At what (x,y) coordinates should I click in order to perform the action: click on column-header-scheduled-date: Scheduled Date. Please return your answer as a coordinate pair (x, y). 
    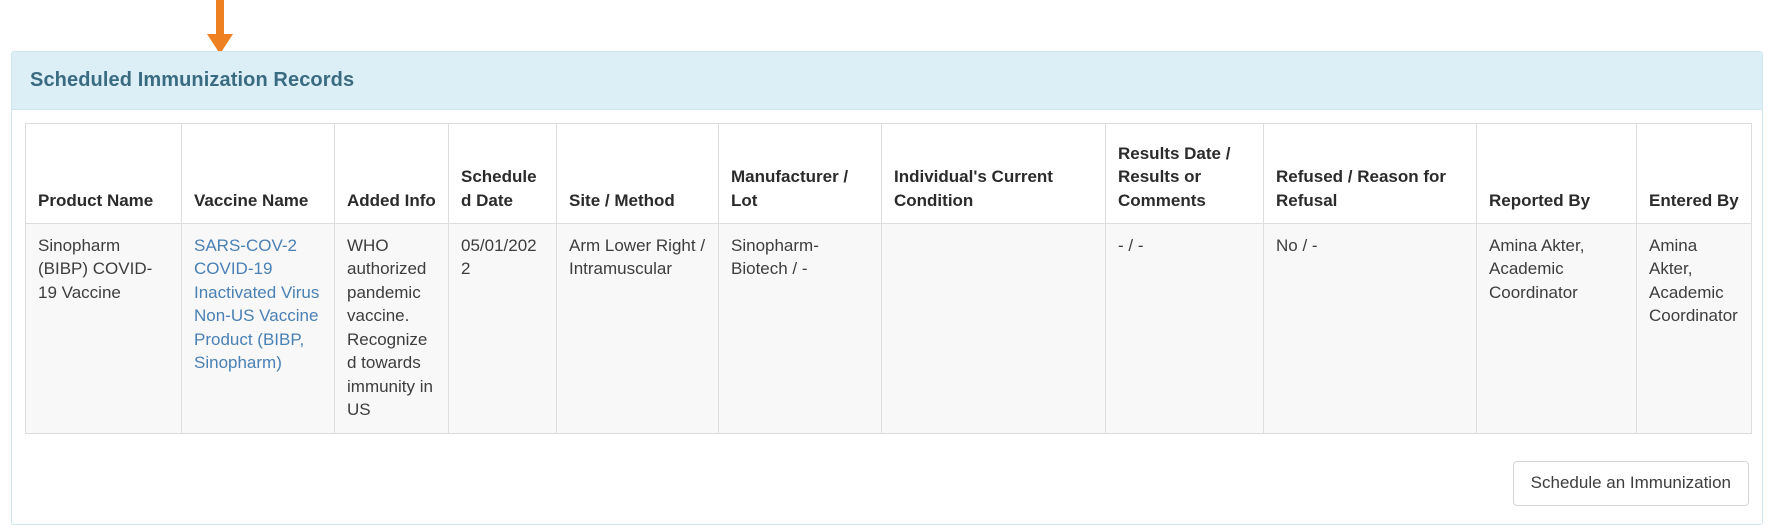
    Looking at the image, I should click on (502, 173).